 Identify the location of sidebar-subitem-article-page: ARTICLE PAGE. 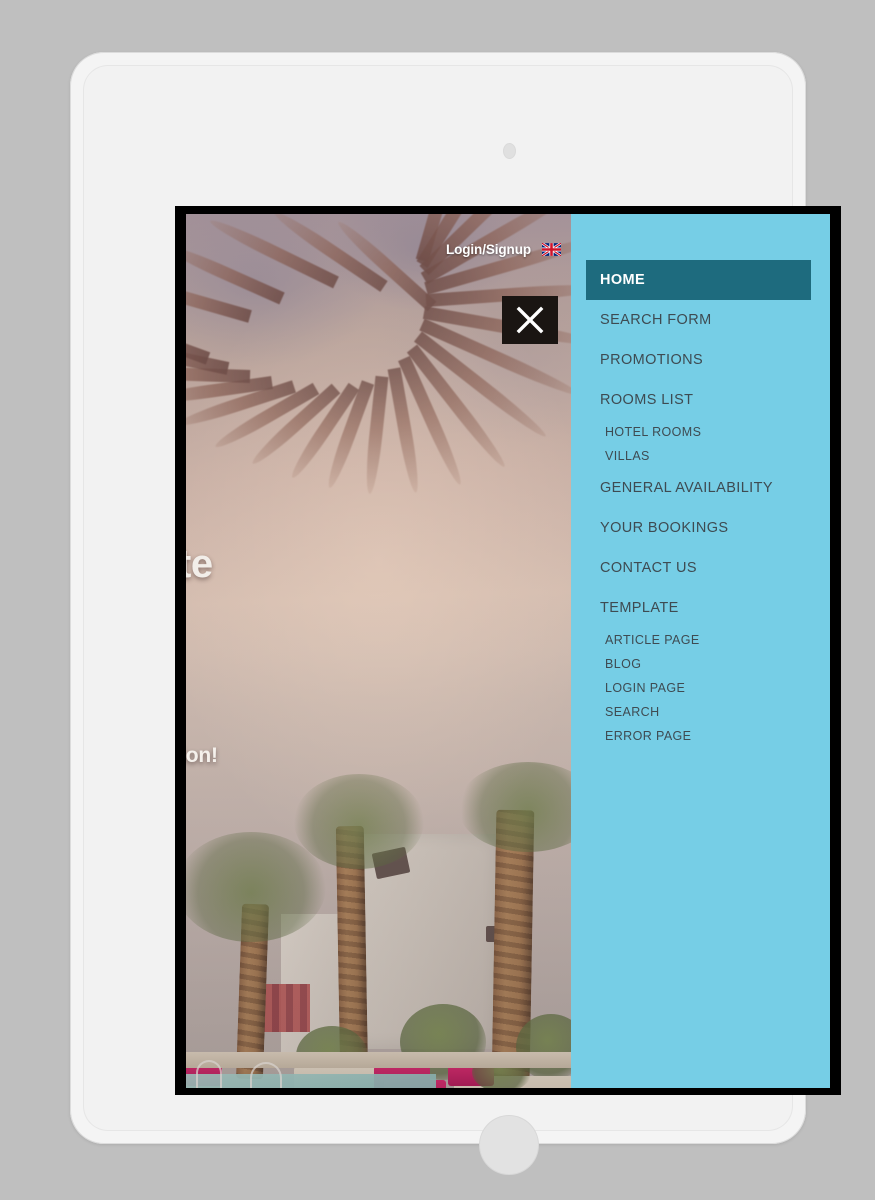
(700, 640).